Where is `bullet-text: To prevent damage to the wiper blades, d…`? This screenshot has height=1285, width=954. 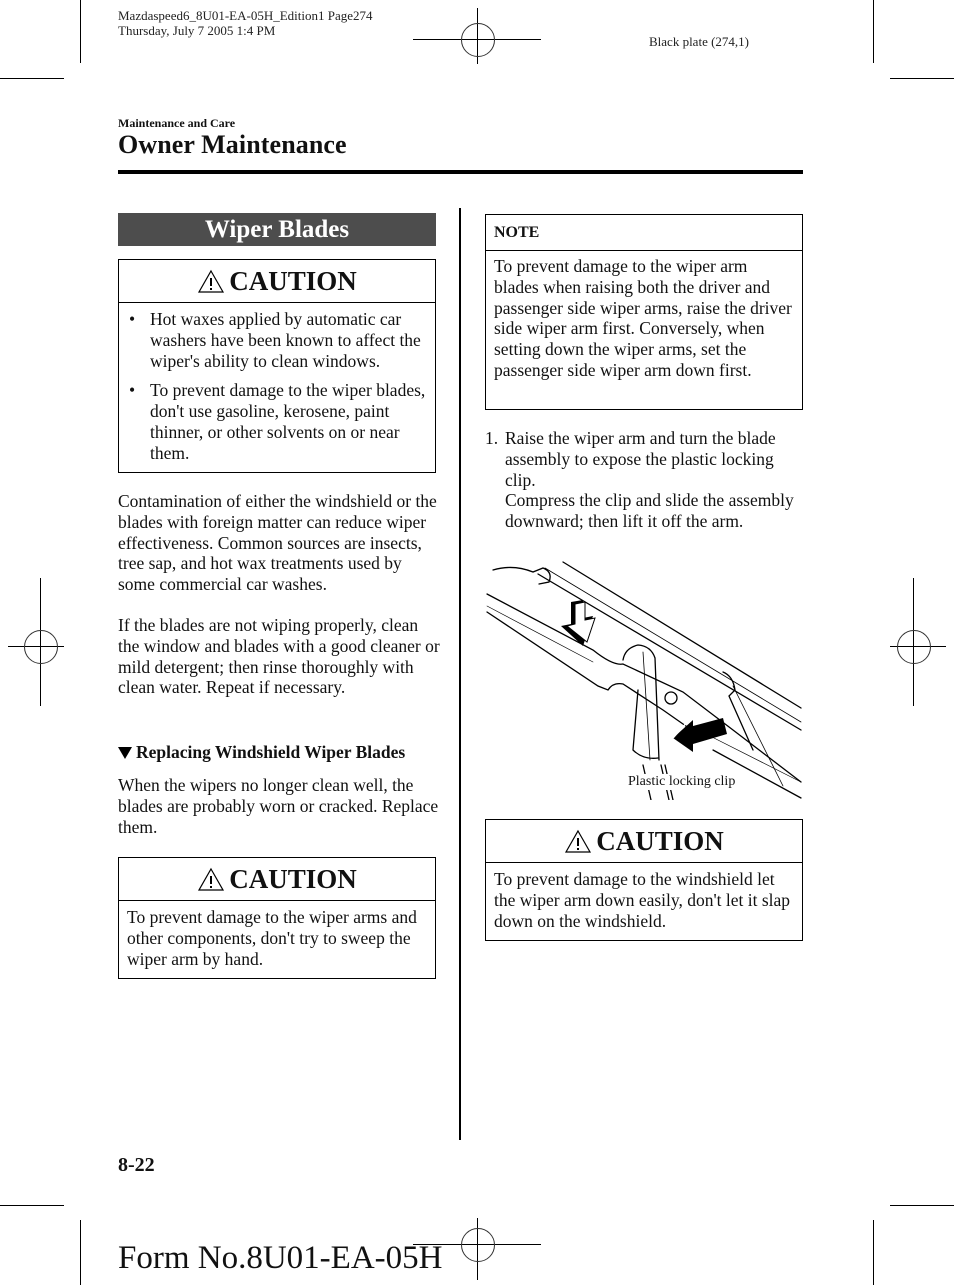 bullet-text: To prevent damage to the wiper blades, d… is located at coordinates (288, 421).